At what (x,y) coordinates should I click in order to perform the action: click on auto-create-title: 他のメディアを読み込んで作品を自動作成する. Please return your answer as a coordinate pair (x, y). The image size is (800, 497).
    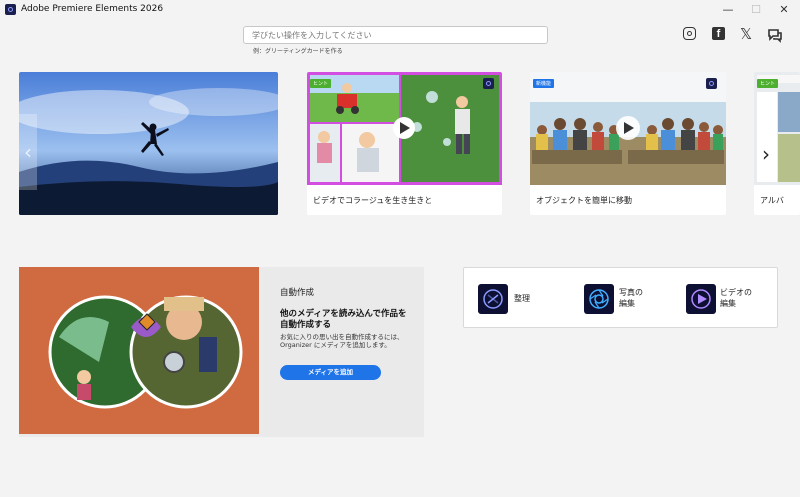
    Looking at the image, I should click on (343, 319).